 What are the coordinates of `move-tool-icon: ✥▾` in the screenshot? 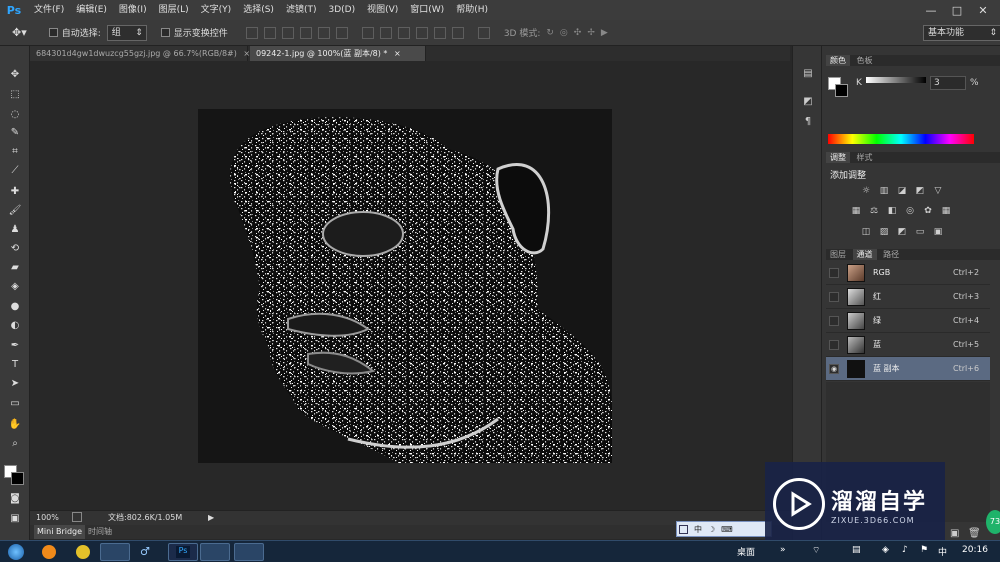 It's located at (19, 32).